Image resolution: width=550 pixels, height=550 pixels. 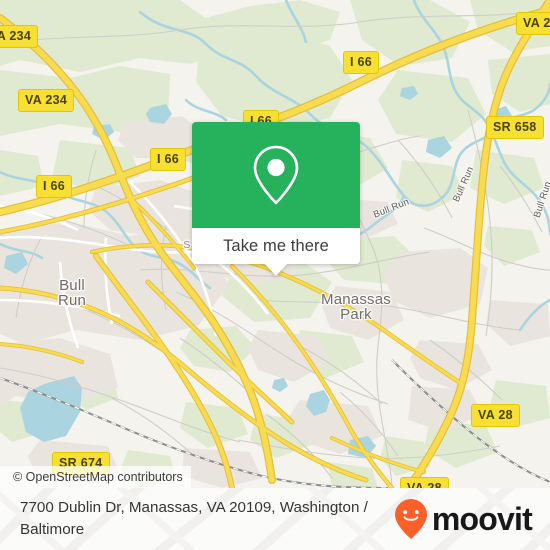 I want to click on road-shield-i66-north: I 66, so click(x=361, y=62).